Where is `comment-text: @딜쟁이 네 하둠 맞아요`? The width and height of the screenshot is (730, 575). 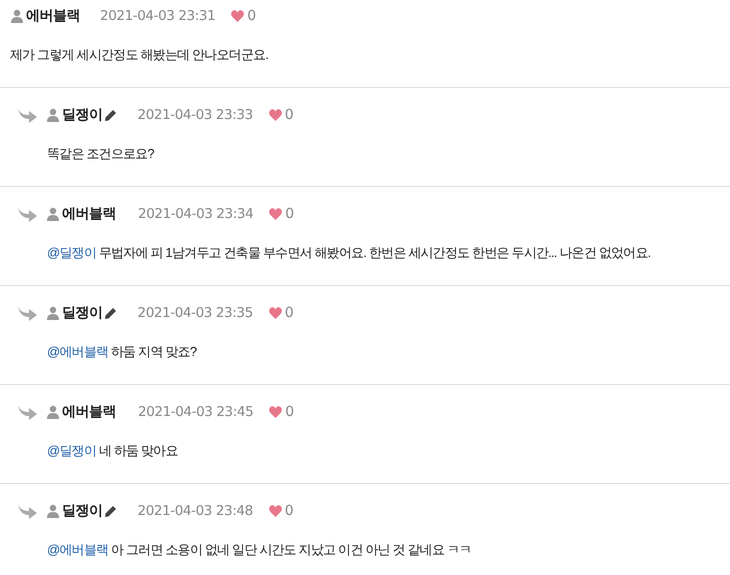
comment-text: @딜쟁이 네 하둠 맞아요 is located at coordinates (113, 451).